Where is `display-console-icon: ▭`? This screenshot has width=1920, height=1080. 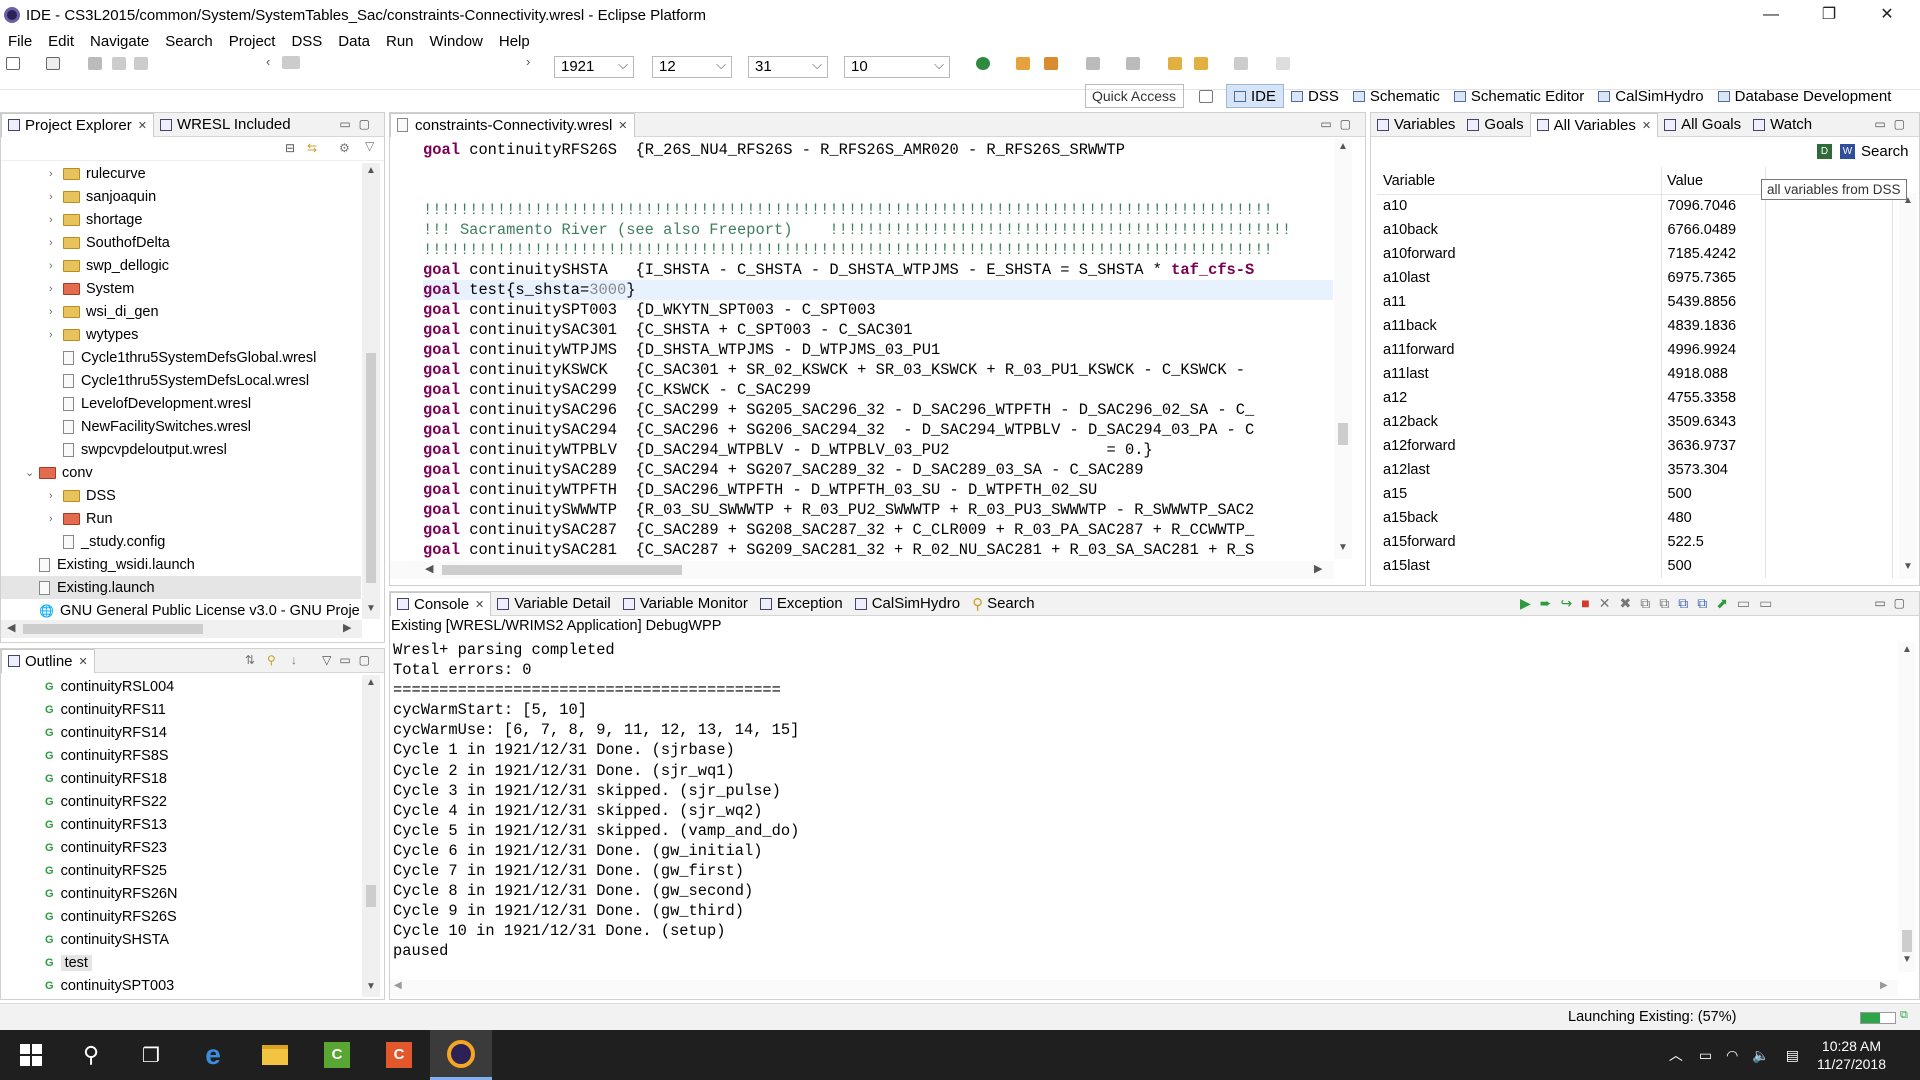 display-console-icon: ▭ is located at coordinates (1748, 603).